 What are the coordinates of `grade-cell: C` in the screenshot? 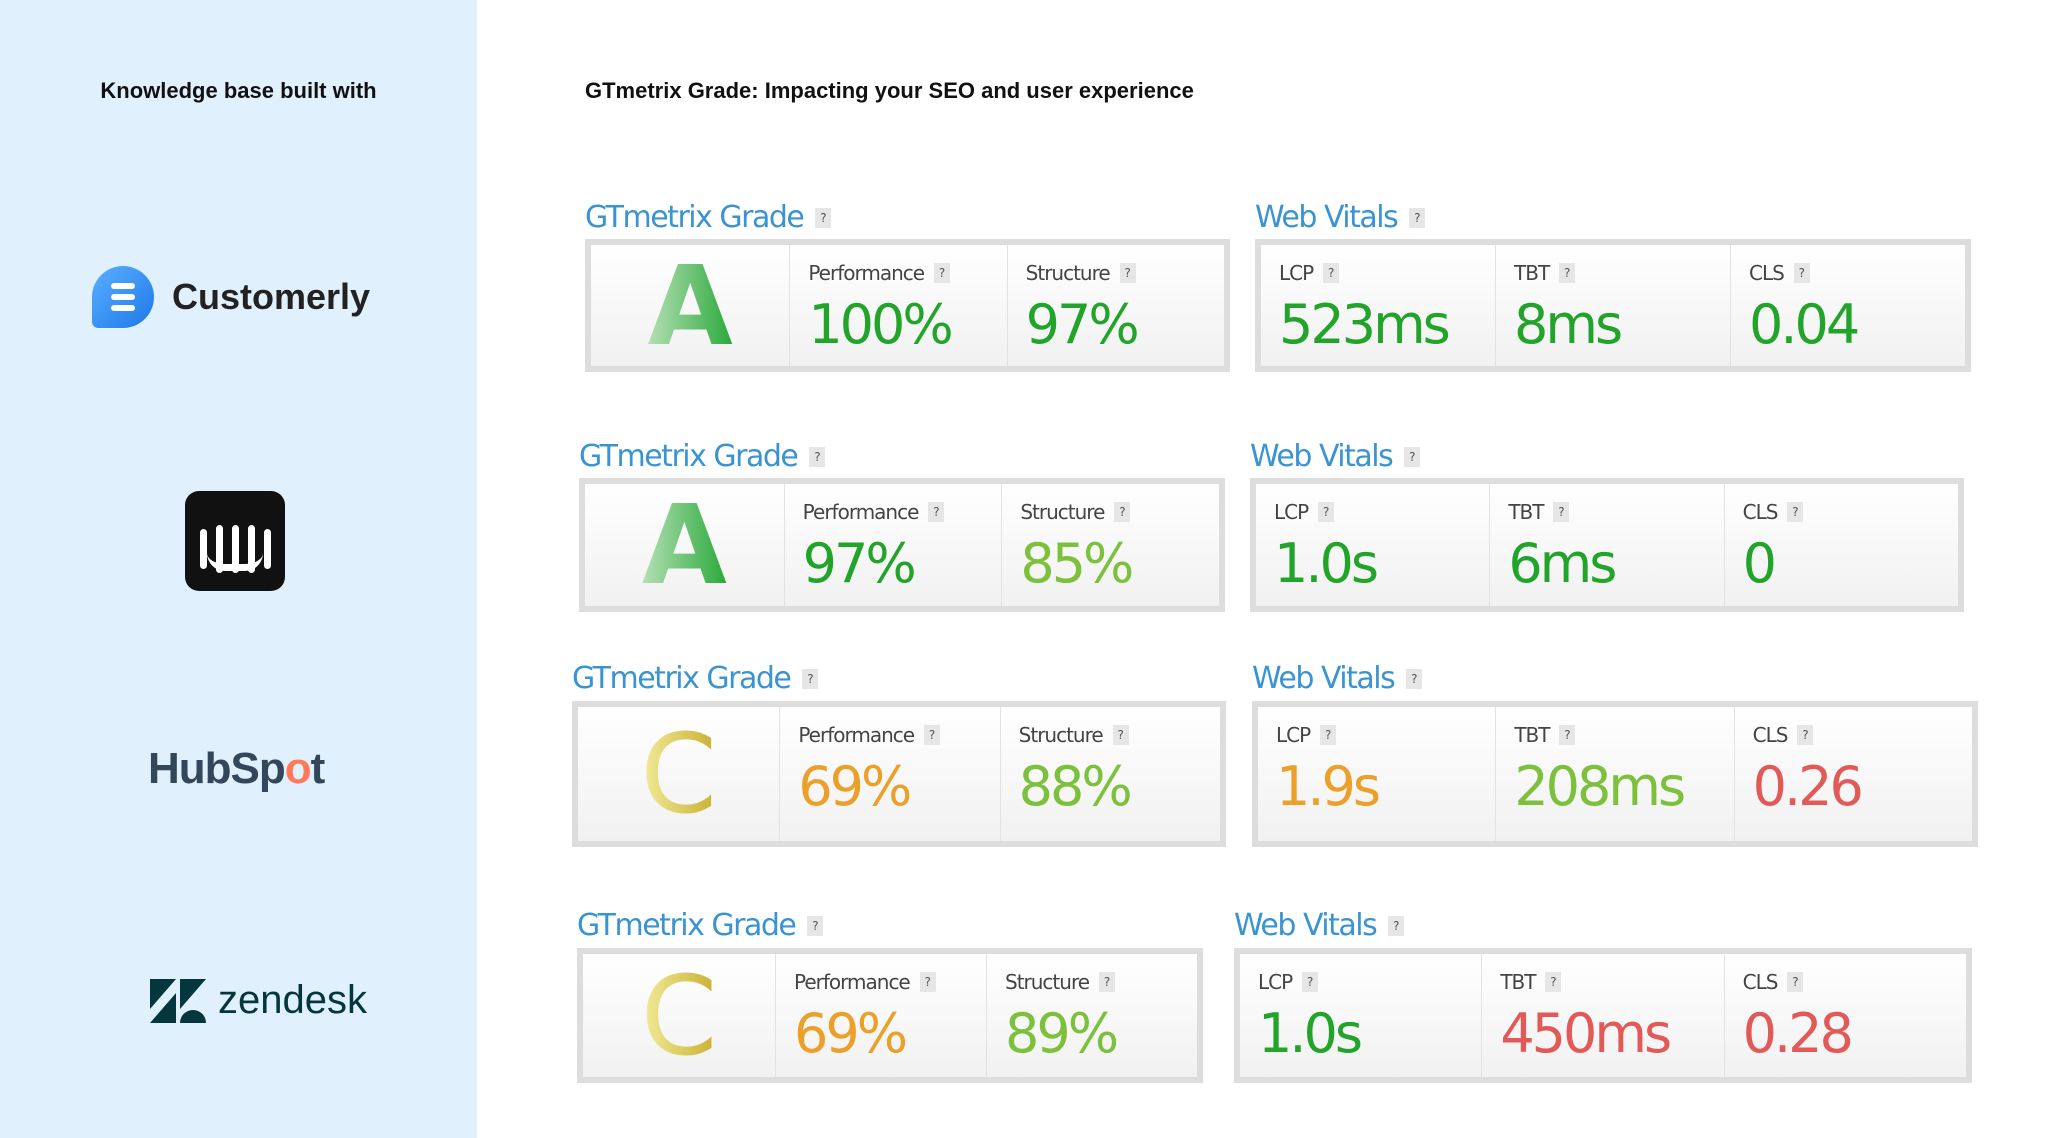 It's located at (679, 774).